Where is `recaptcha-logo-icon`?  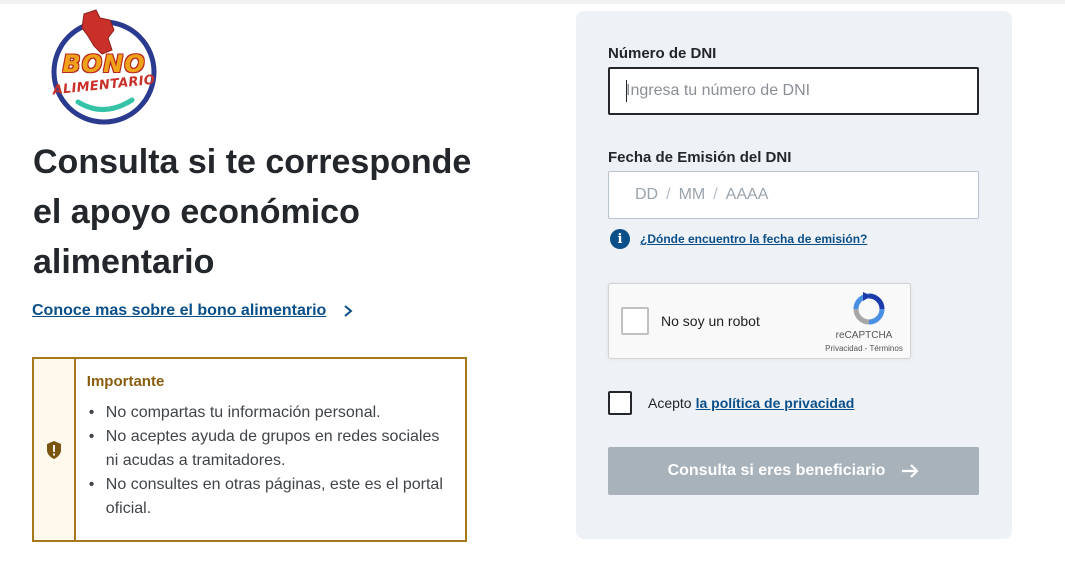
recaptcha-logo-icon is located at coordinates (869, 308).